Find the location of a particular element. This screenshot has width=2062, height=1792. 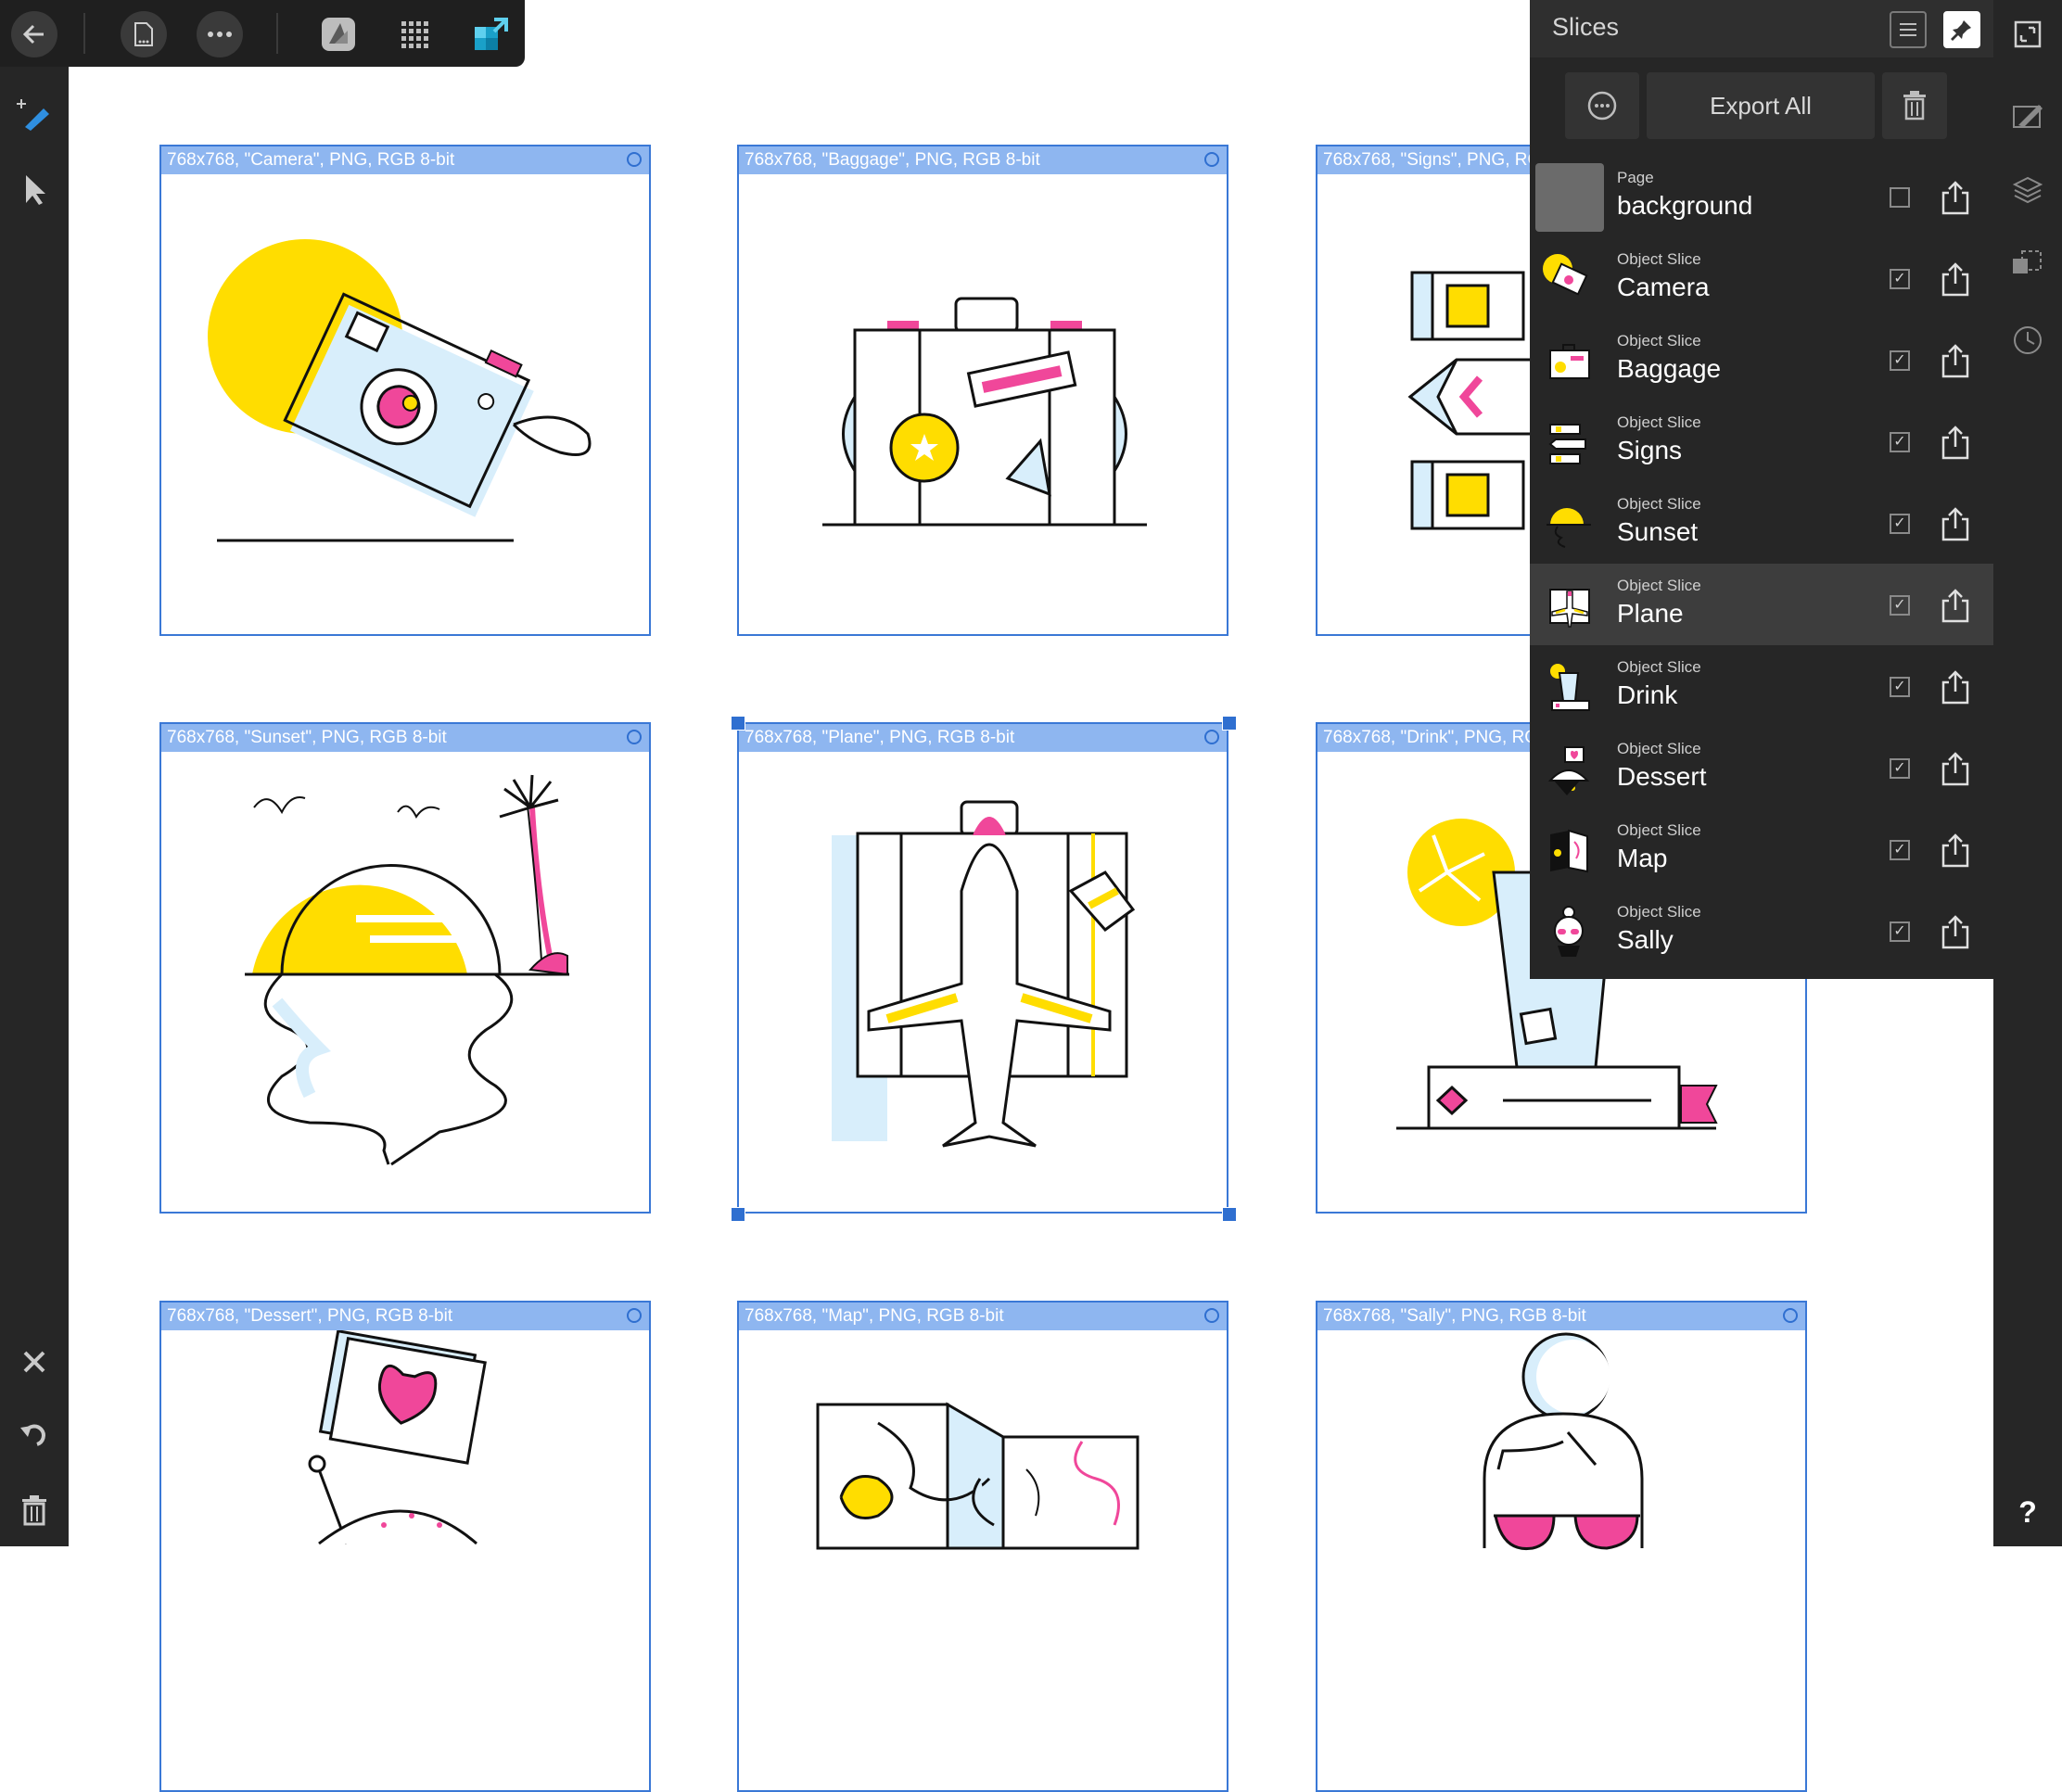

slice-baggage: 768x768, "Baggage", PNG, RGB 8-bit is located at coordinates (982, 390).